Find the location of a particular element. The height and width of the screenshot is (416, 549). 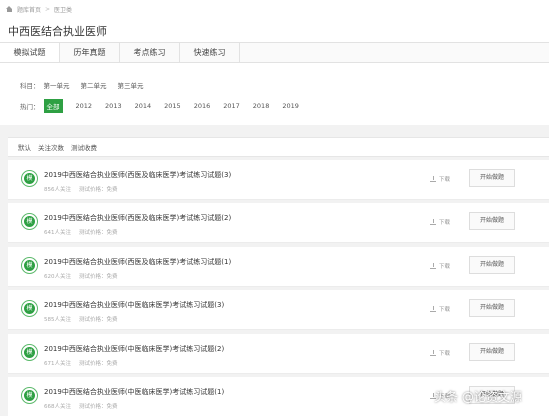

year-option: 2012 is located at coordinates (84, 106).